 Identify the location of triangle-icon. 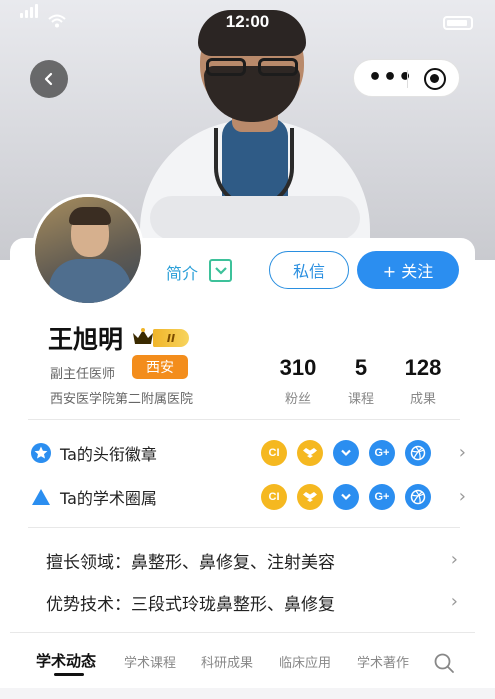
(41, 497).